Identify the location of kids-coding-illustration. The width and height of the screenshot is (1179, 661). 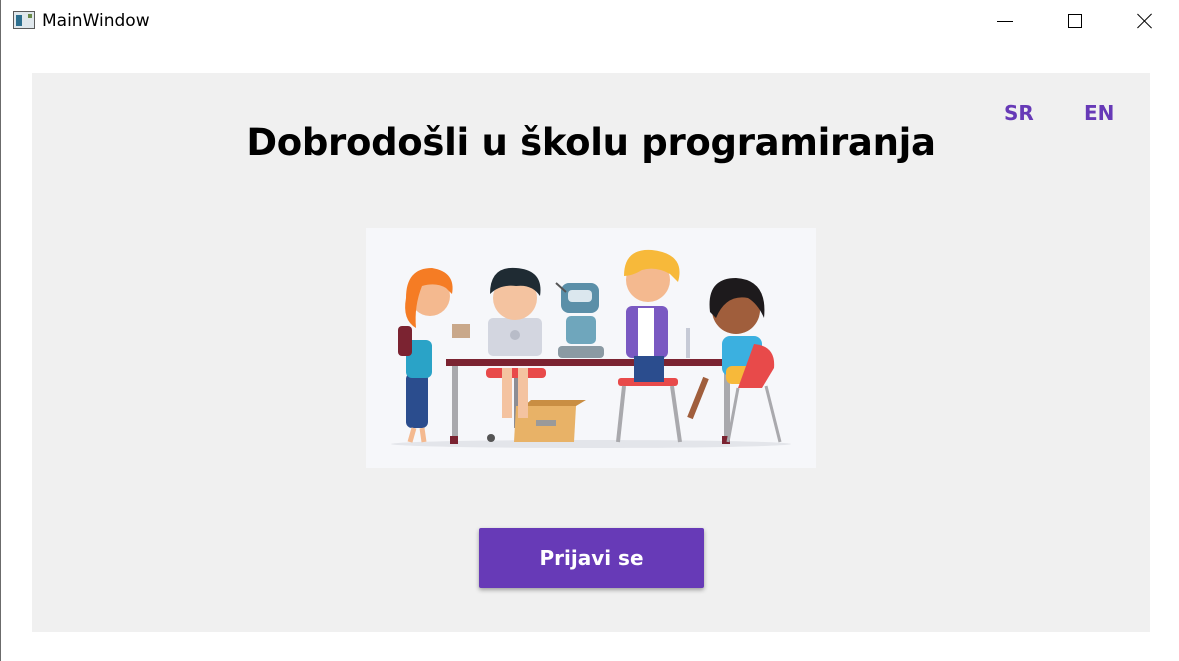
(591, 348).